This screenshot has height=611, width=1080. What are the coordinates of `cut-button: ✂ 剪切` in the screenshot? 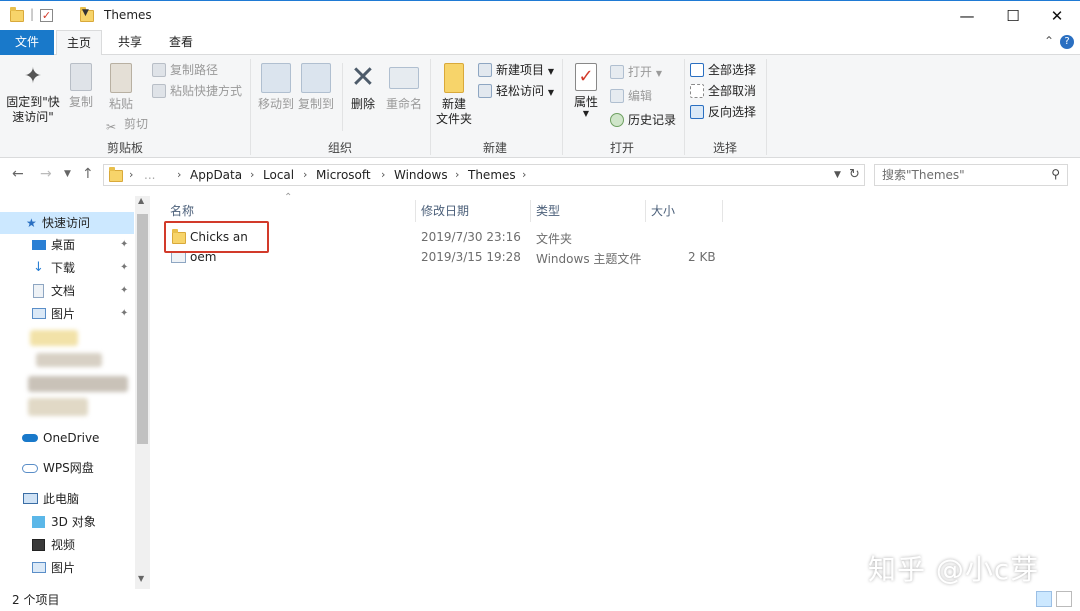 It's located at (127, 125).